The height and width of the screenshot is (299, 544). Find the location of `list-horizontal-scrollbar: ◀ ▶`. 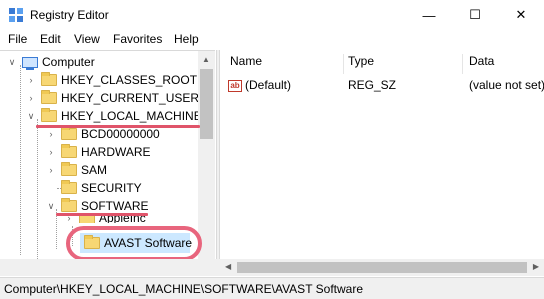

list-horizontal-scrollbar: ◀ ▶ is located at coordinates (382, 267).